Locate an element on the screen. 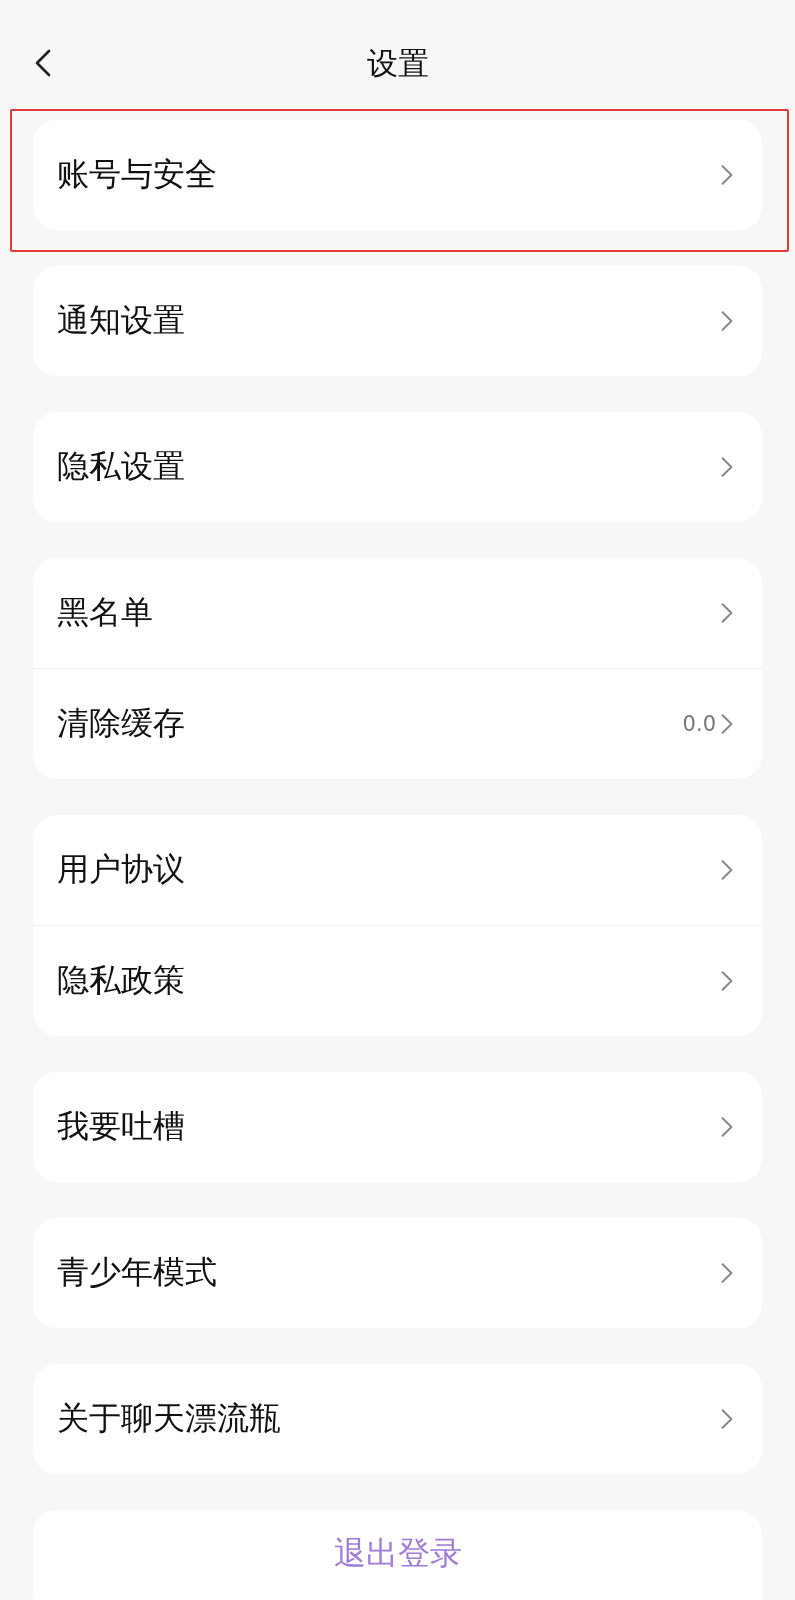  cache-size: 0.0 is located at coordinates (699, 724).